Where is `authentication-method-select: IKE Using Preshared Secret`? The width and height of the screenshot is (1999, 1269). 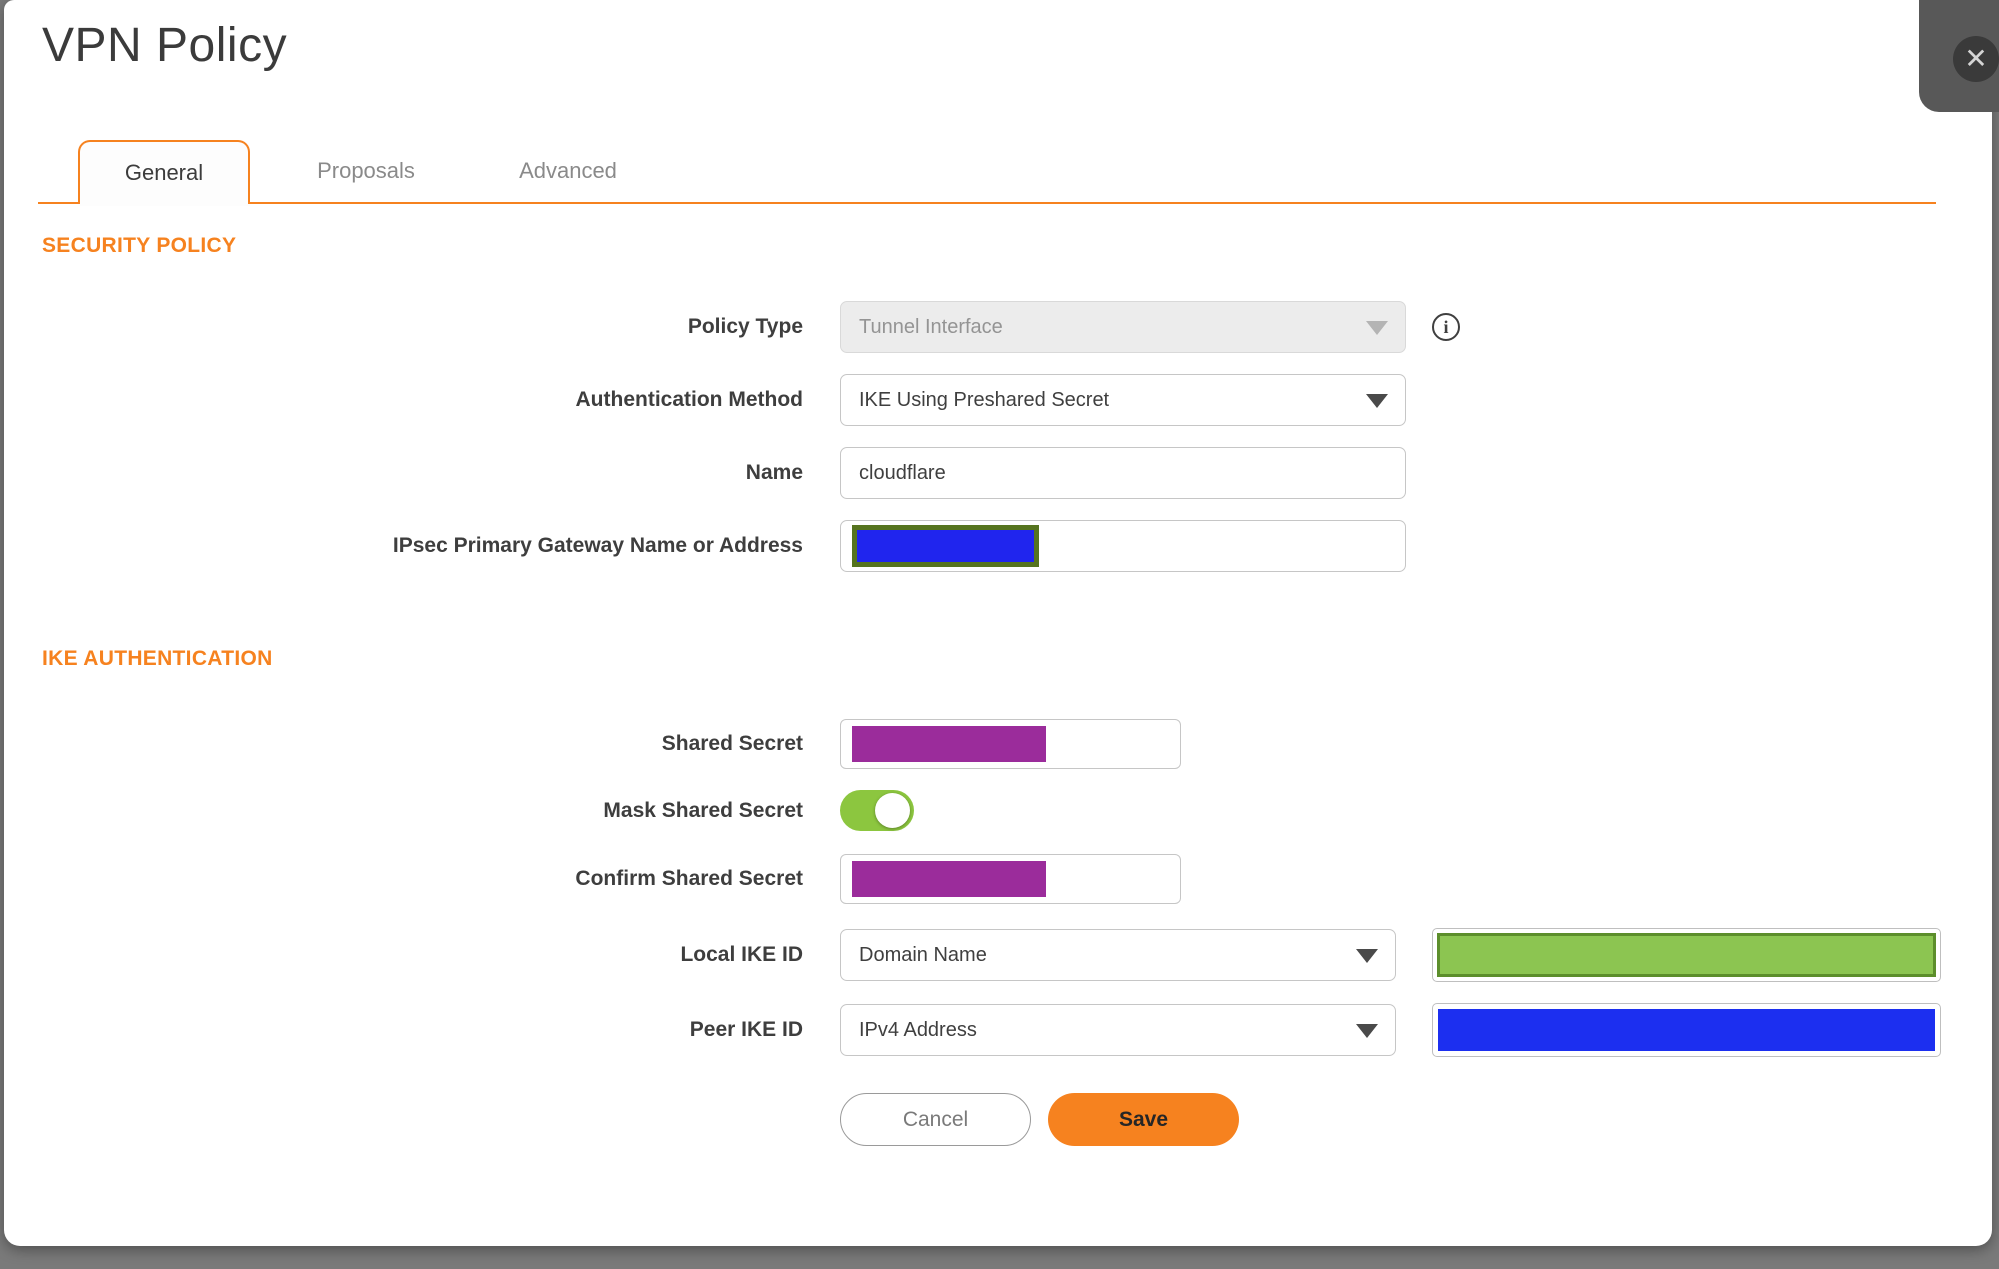
authentication-method-select: IKE Using Preshared Secret is located at coordinates (1123, 400).